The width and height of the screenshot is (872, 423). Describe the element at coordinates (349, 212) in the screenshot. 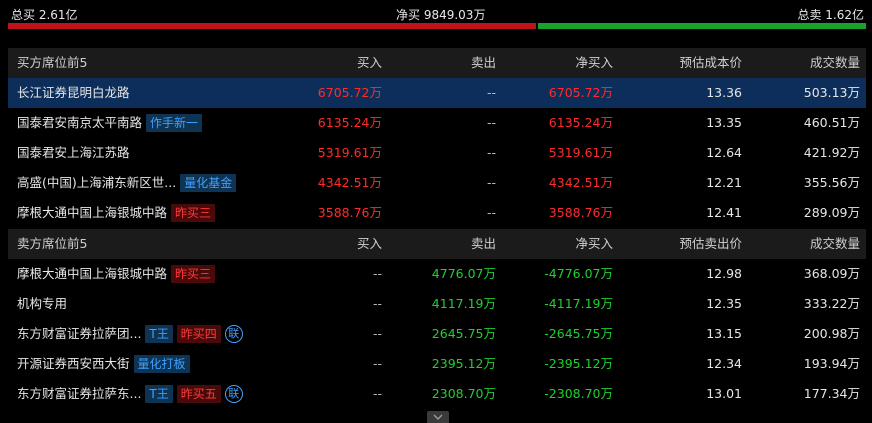

I see `buy-amount: 3588.76万` at that location.